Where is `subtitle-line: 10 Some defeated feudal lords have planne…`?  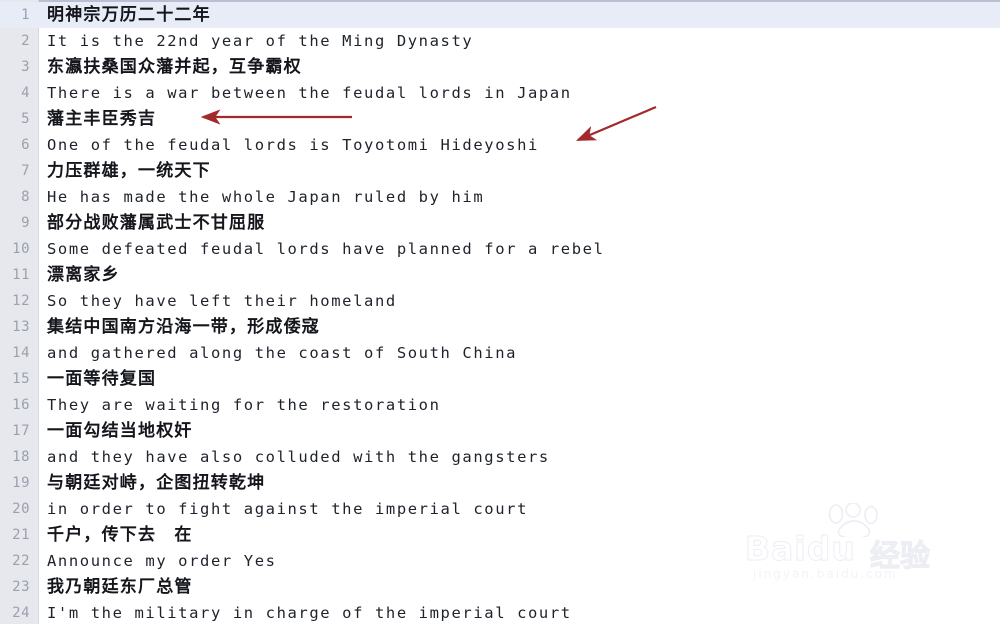 subtitle-line: 10 Some defeated feudal lords have planne… is located at coordinates (500, 249).